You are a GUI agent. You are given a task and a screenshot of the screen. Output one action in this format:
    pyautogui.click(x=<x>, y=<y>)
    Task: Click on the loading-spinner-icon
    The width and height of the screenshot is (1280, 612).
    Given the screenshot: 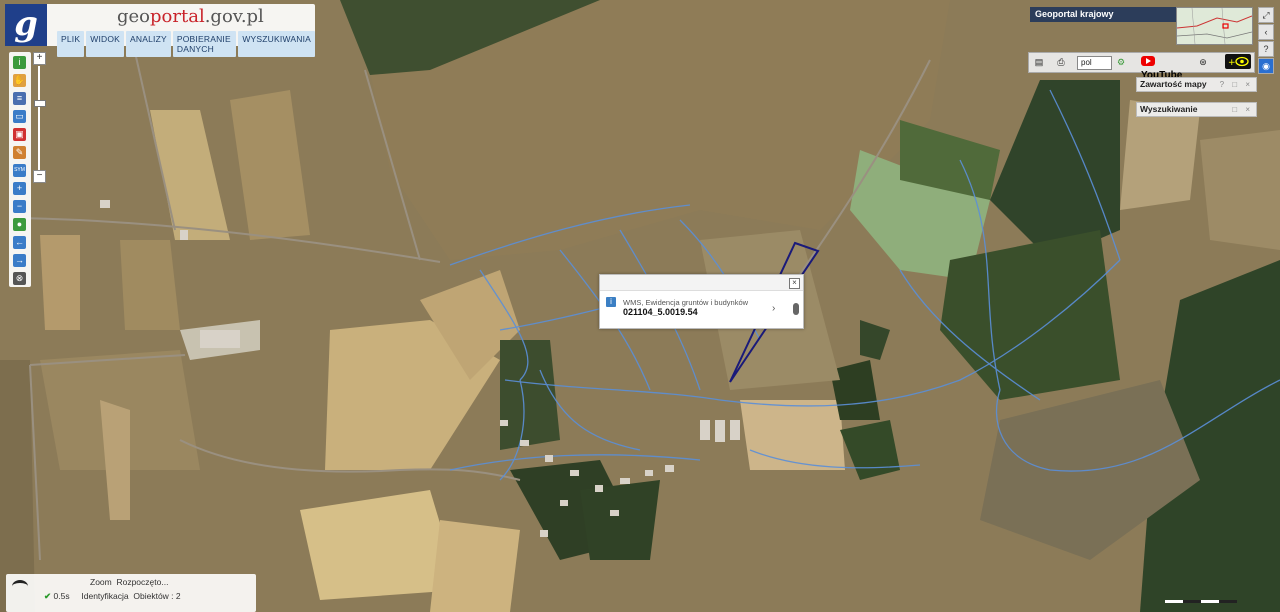 What is the action you would take?
    pyautogui.click(x=20, y=586)
    